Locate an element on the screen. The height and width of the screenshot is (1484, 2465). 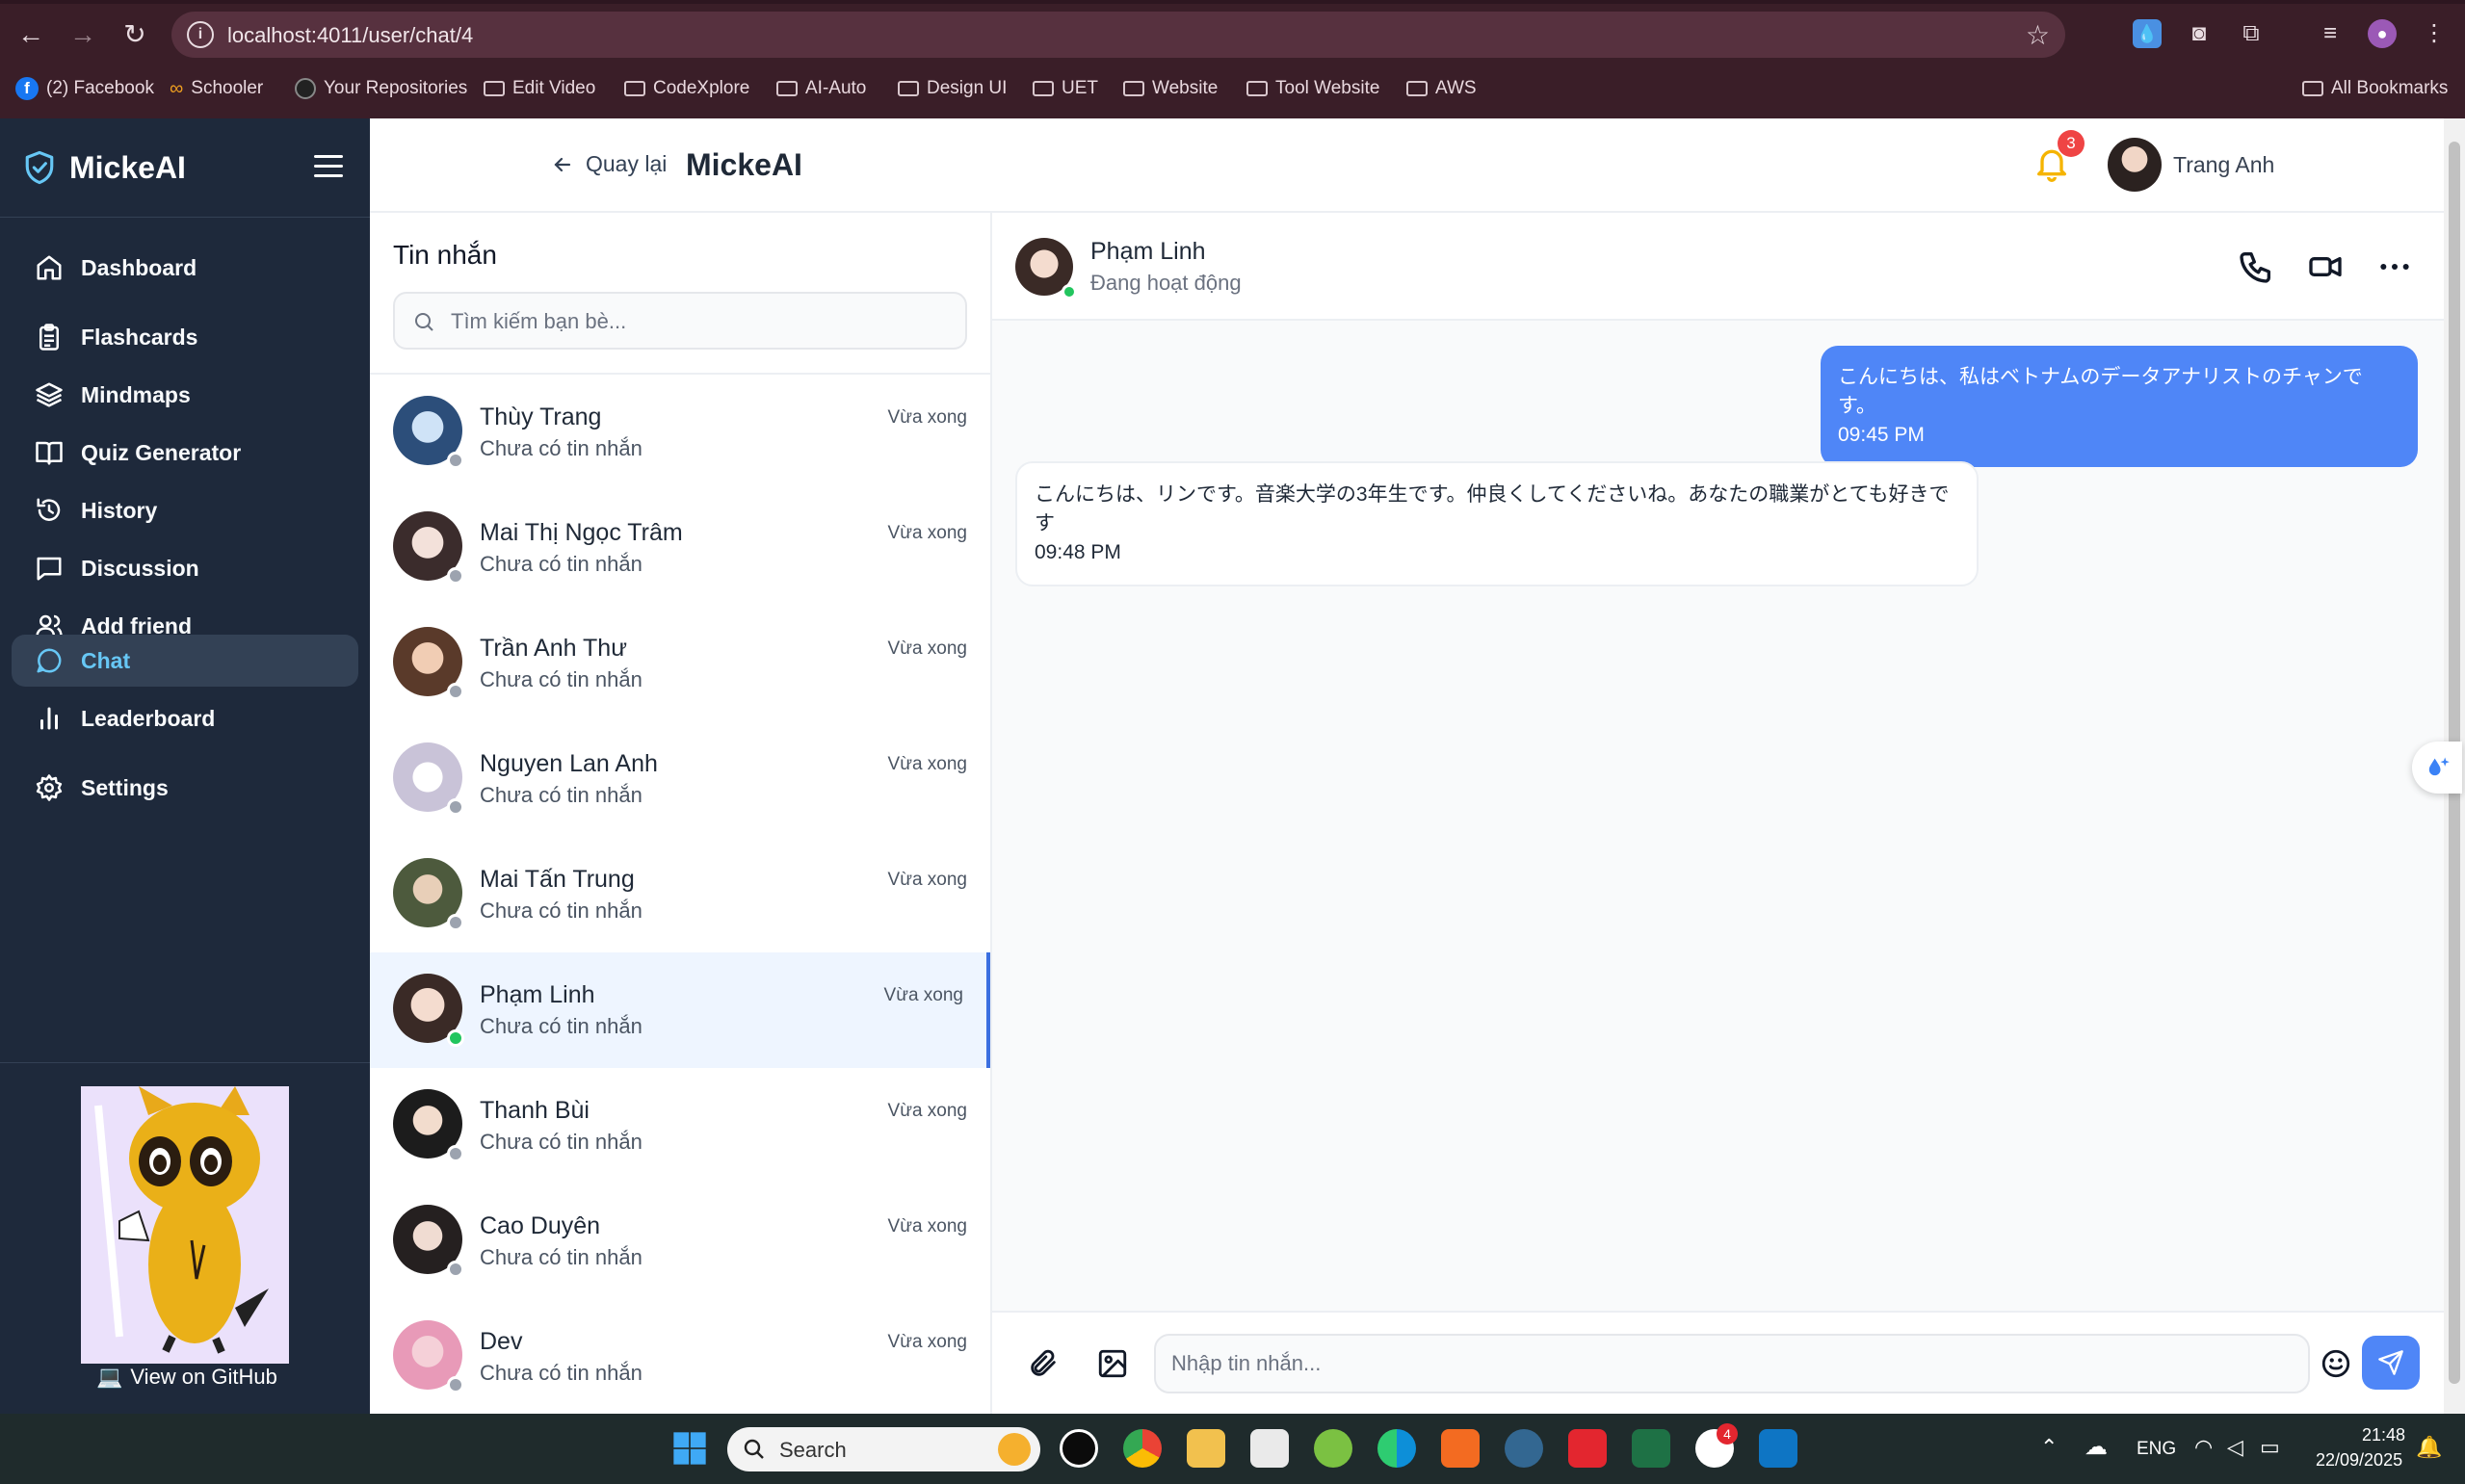
sidebar-item-discussion: Discussion is located at coordinates (185, 568).